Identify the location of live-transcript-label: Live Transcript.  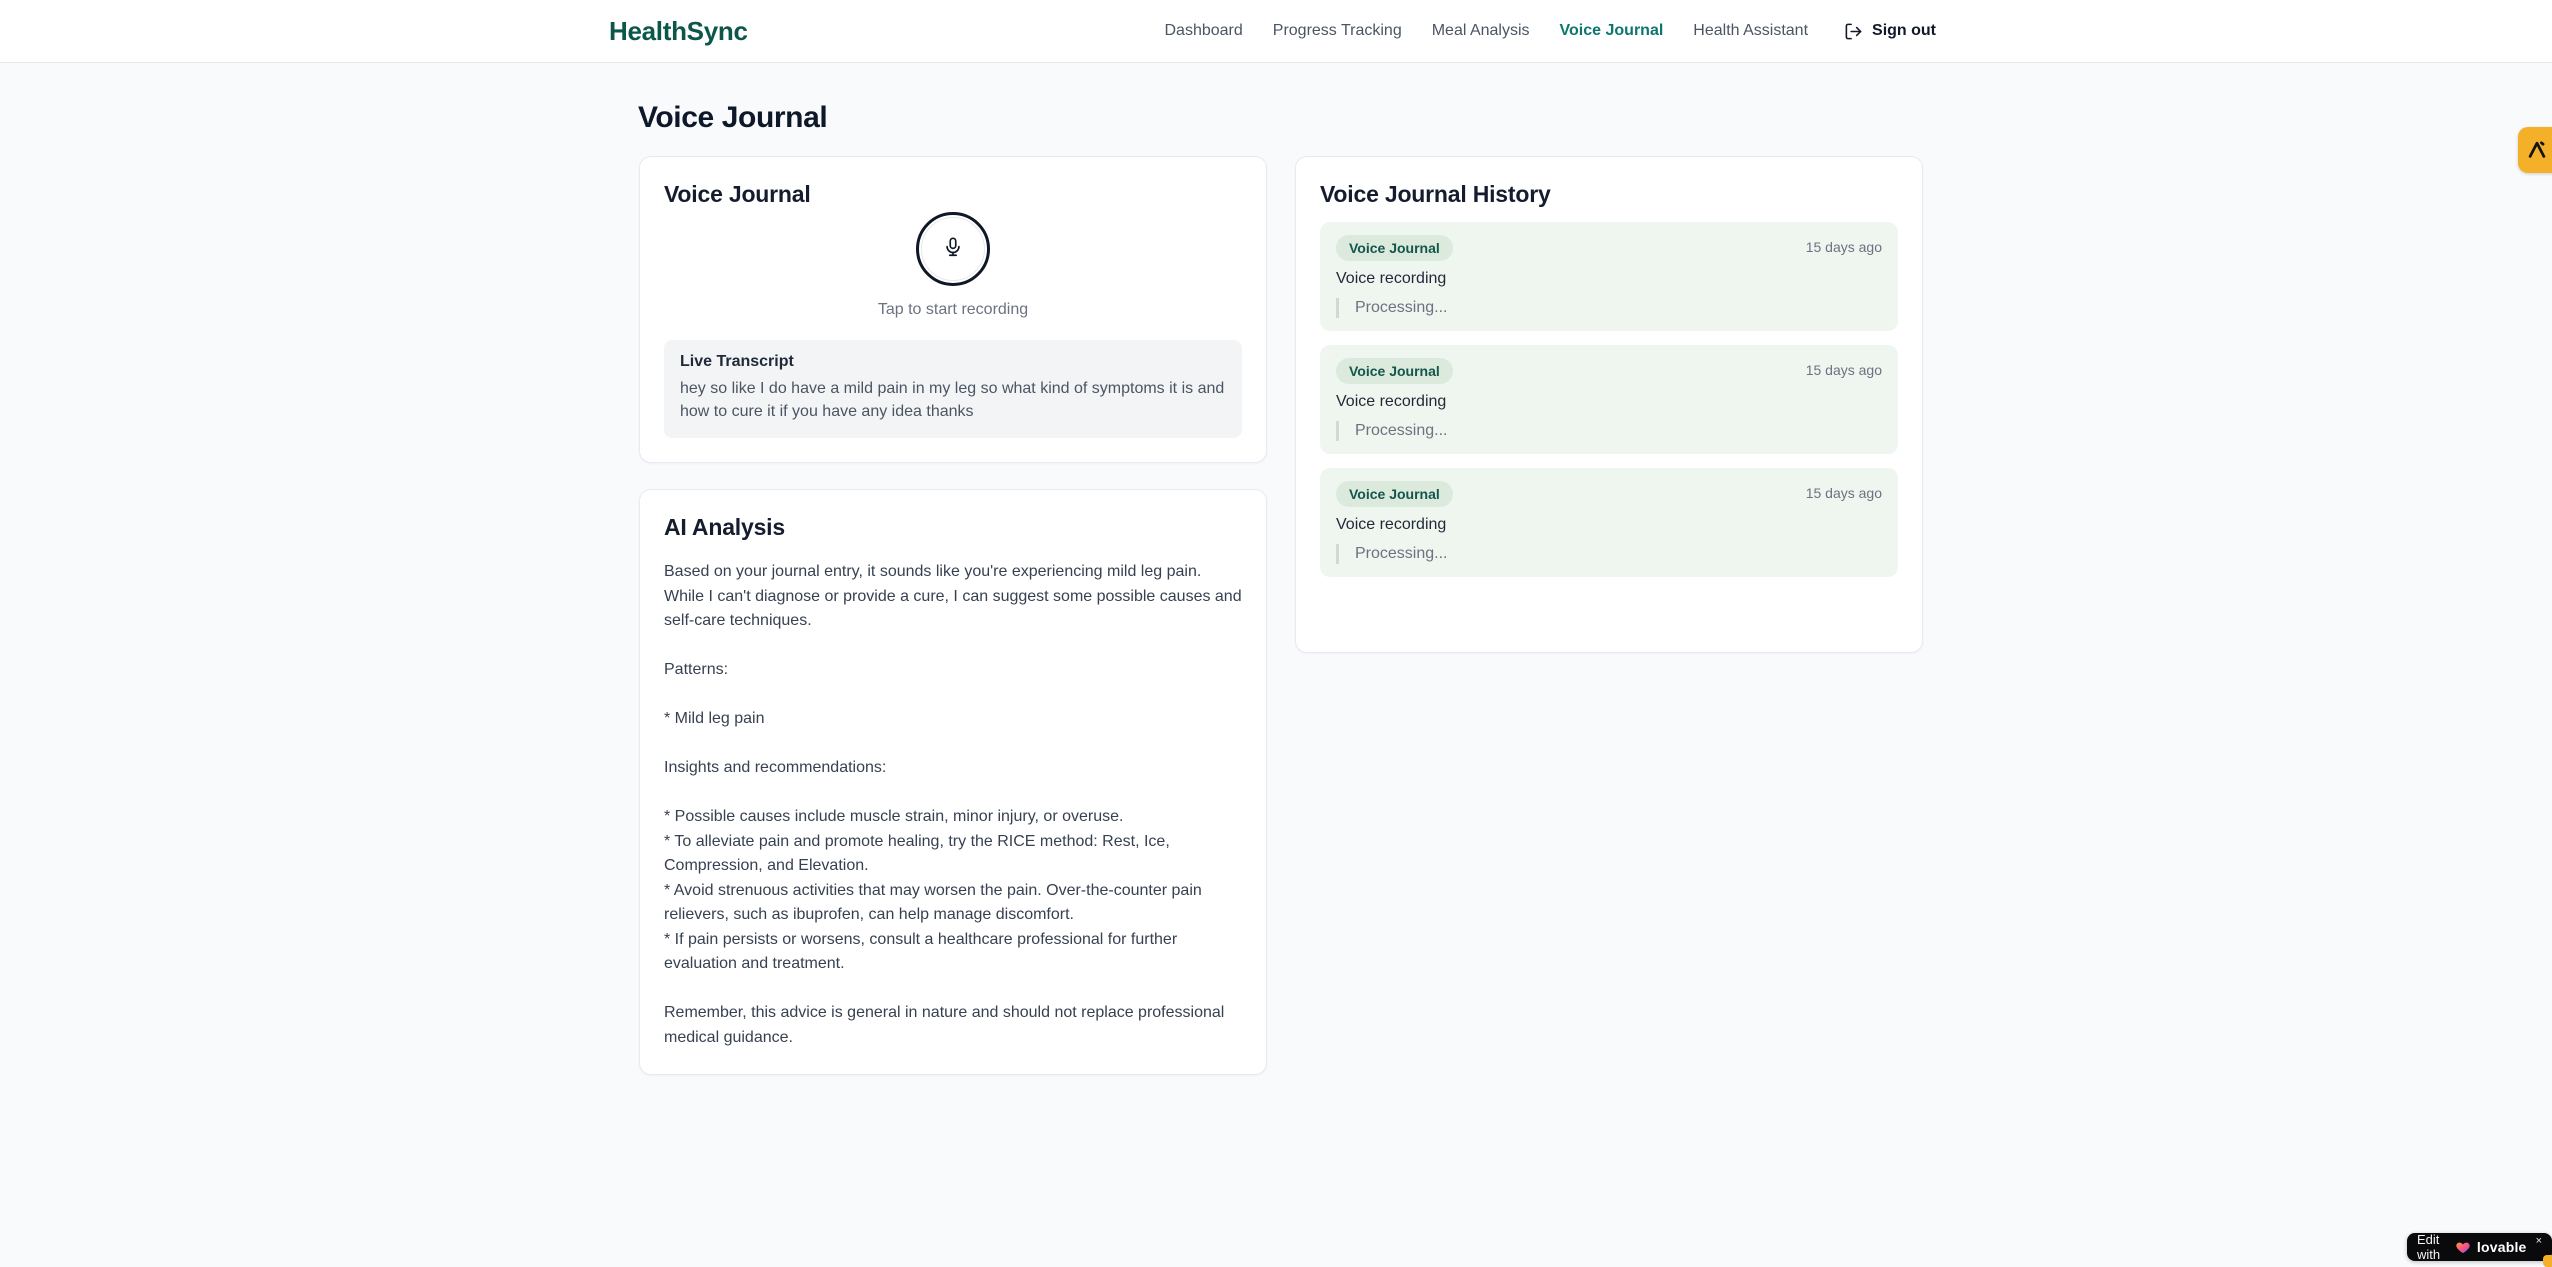
(737, 361).